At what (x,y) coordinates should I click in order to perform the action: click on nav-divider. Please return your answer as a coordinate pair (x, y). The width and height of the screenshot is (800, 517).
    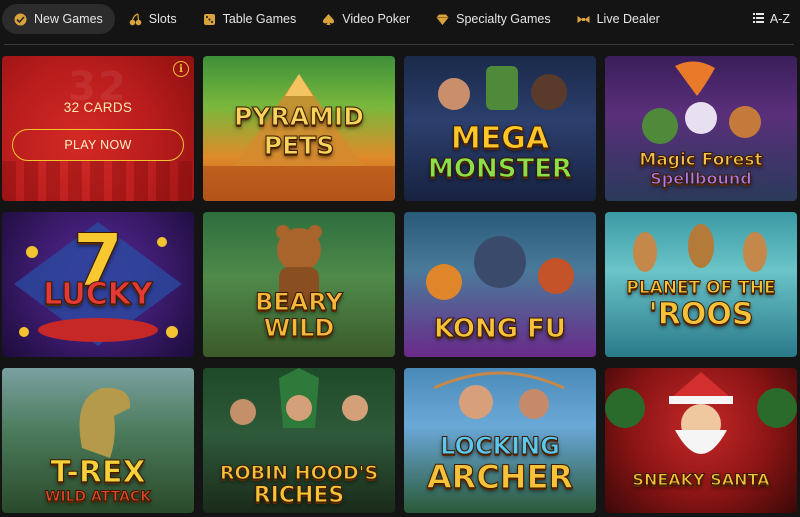
    Looking at the image, I should click on (399, 44).